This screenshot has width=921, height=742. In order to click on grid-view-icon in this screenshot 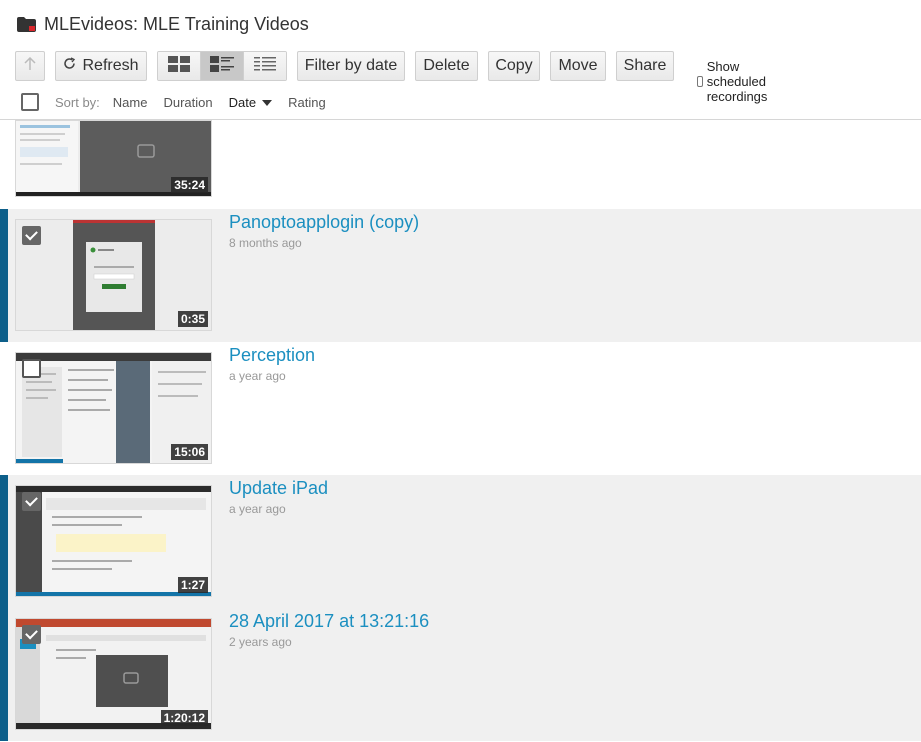, I will do `click(179, 66)`.